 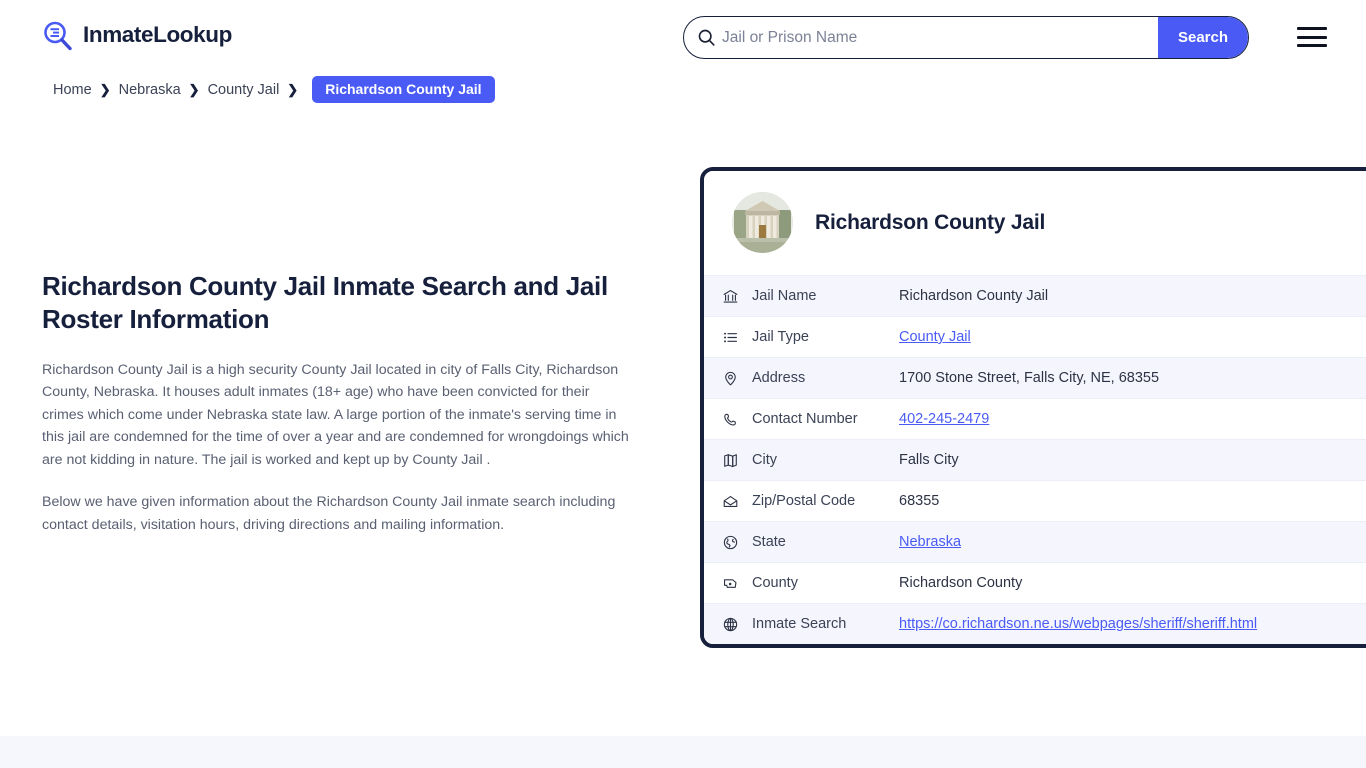 I want to click on site-logo: InmateLookup, so click(x=137, y=35).